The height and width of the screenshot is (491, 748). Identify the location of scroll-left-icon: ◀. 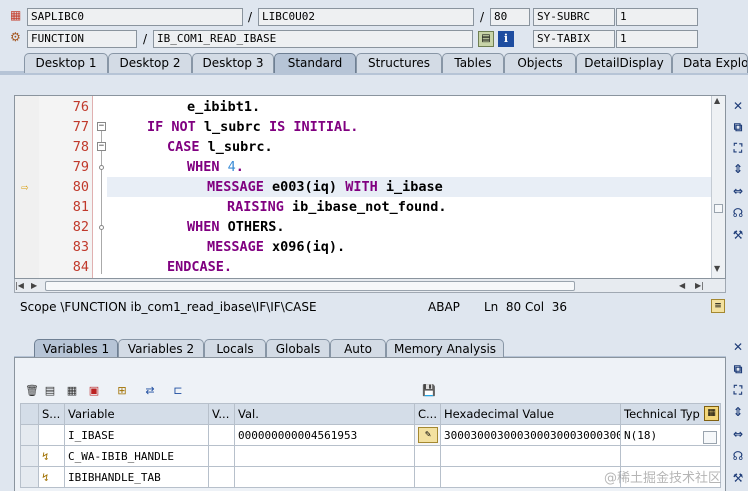
(682, 286).